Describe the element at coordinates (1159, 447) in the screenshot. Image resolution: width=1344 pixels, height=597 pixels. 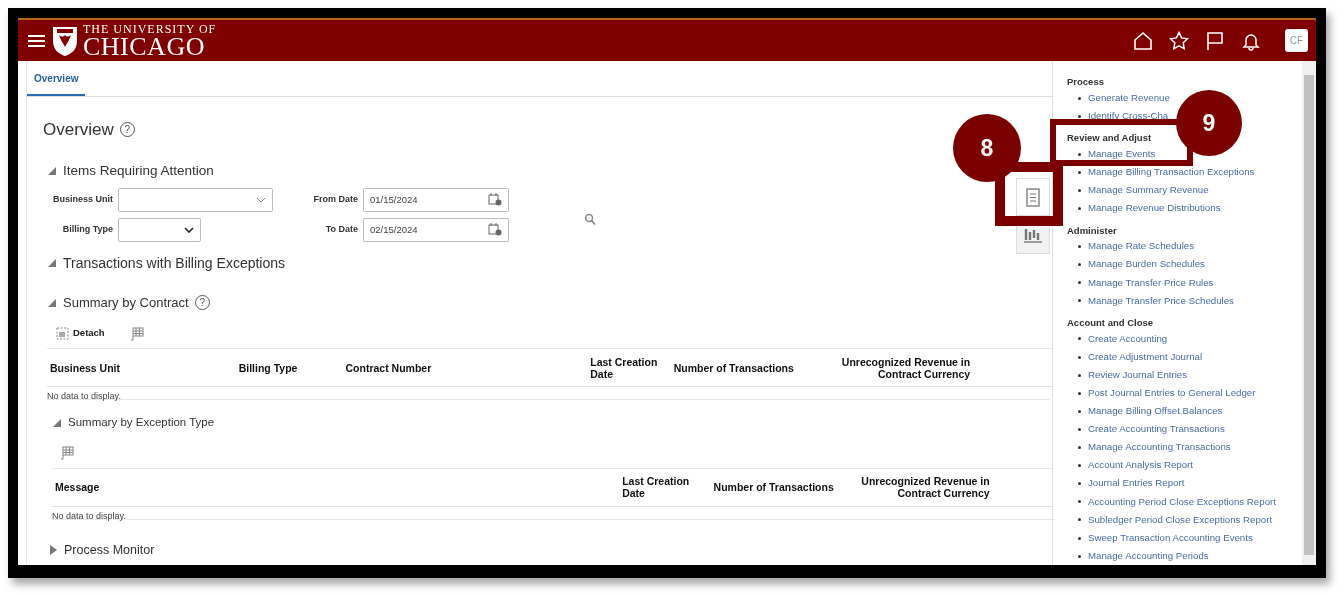
I see `task-link: Manage Accounting Transactions` at that location.